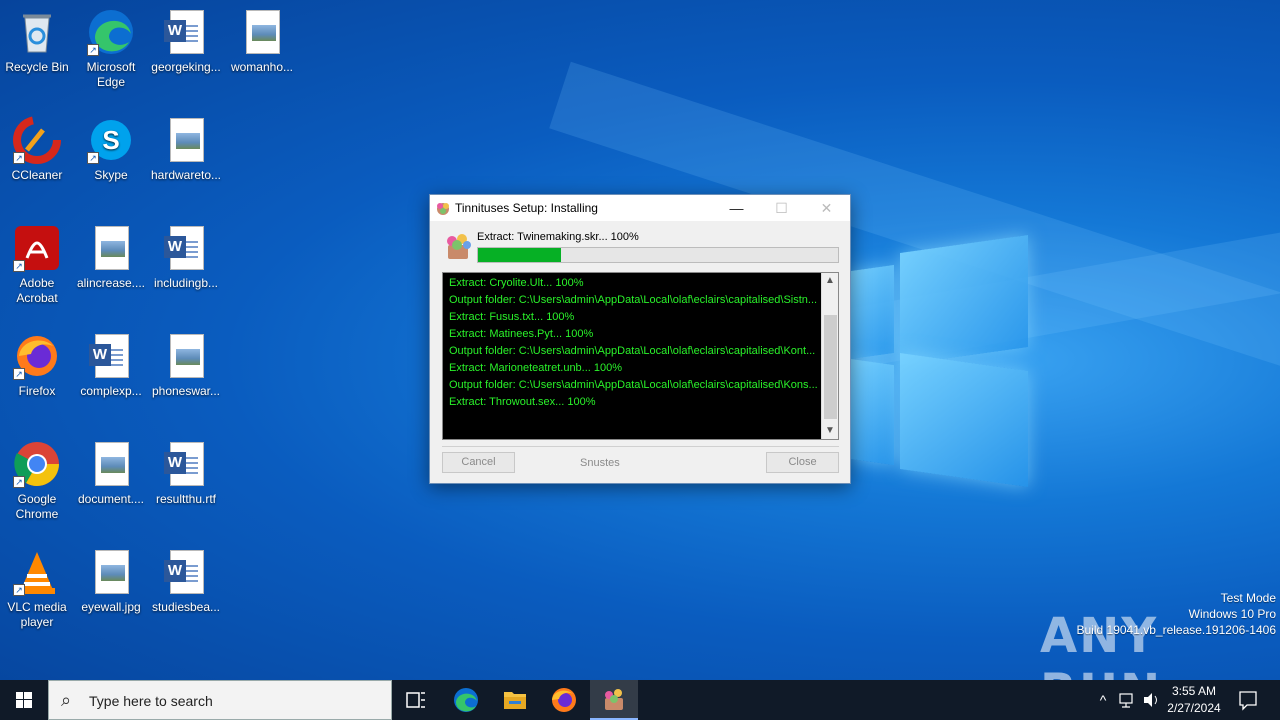  I want to click on desktop-icon-resultthu: W resultthu.rtf, so click(186, 473).